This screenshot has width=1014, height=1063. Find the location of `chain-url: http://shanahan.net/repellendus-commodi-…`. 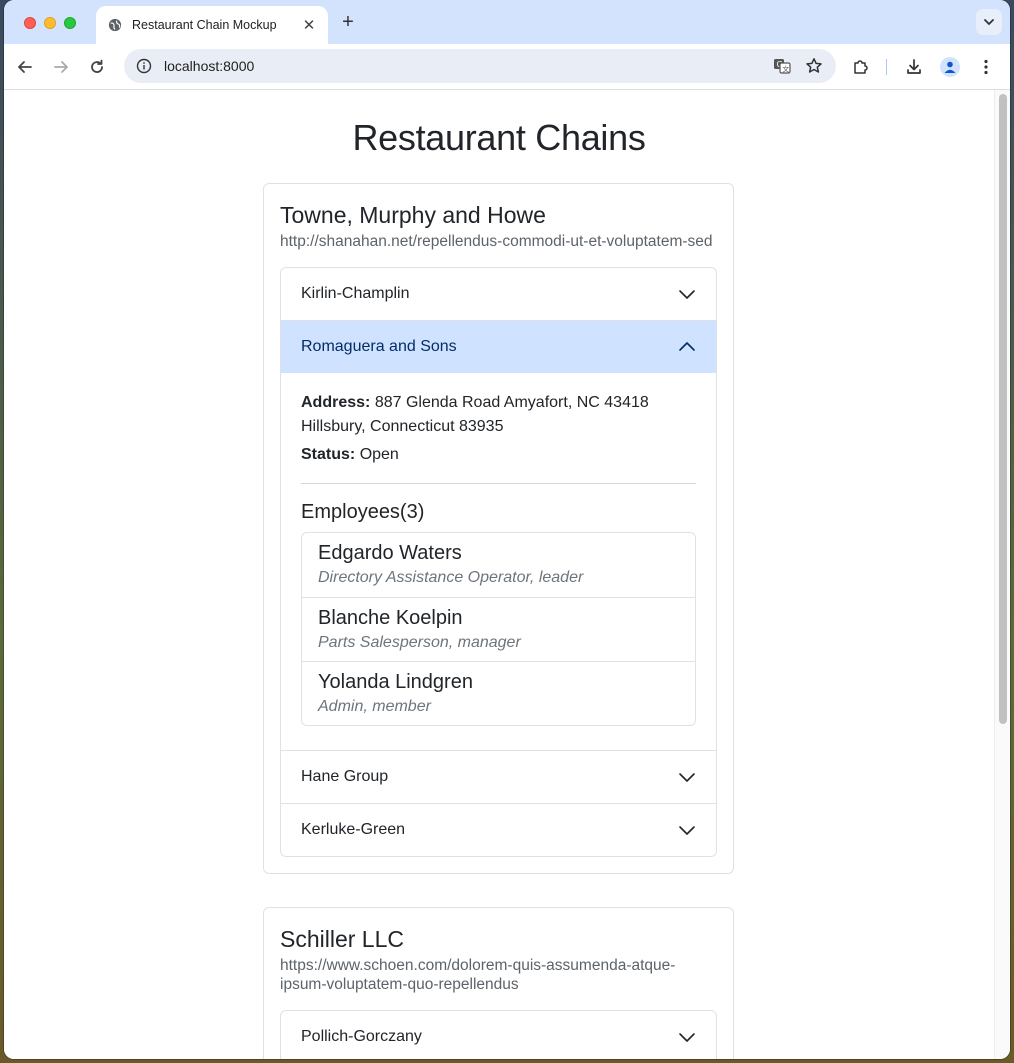

chain-url: http://shanahan.net/repellendus-commodi-… is located at coordinates (496, 241).